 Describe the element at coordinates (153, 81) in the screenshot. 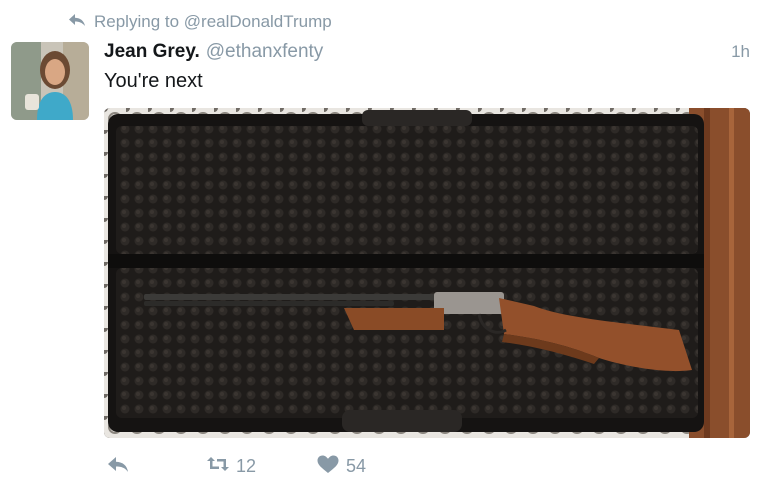

I see `tweet-text: You're next` at that location.